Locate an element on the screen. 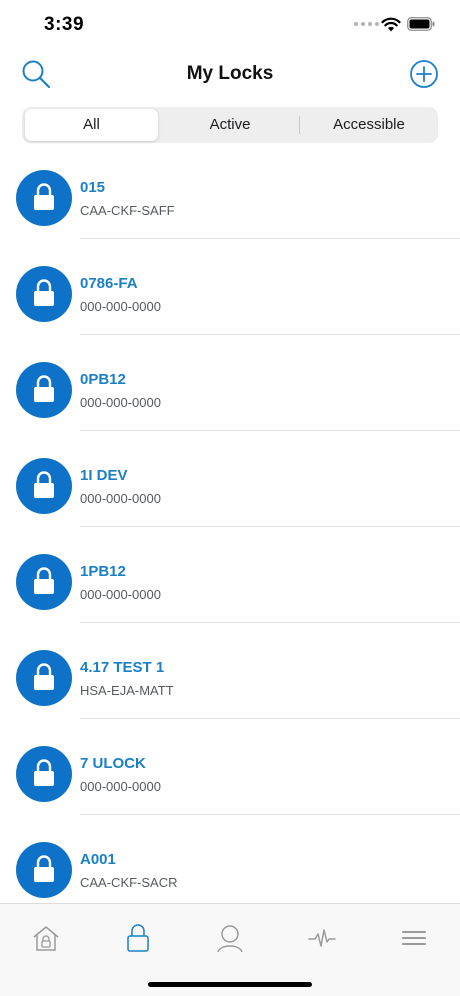 The height and width of the screenshot is (996, 460). lock-list-item: 1PB12 000-000-0000 is located at coordinates (230, 575).